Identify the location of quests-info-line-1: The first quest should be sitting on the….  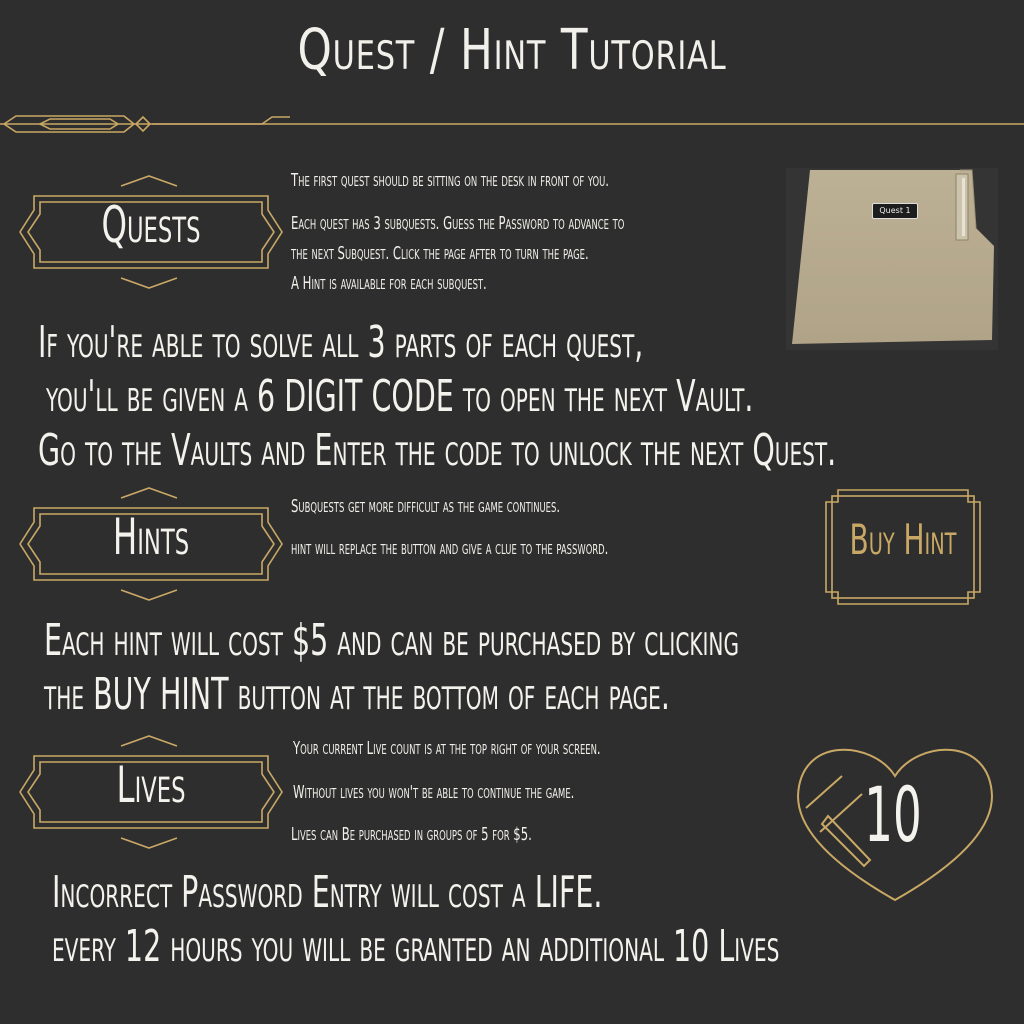
(450, 180).